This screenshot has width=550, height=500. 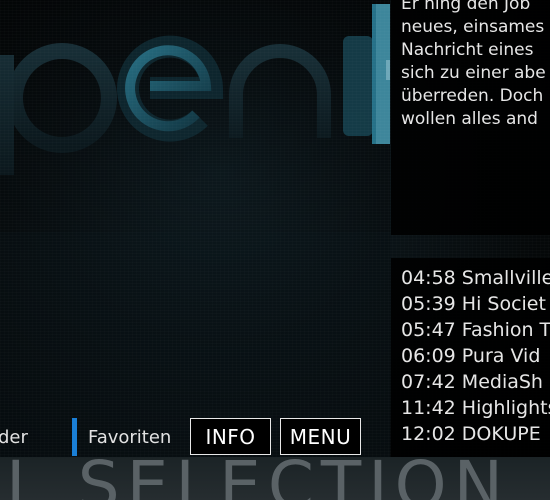 I want to click on description-line: neues, einsames, so click(x=473, y=27).